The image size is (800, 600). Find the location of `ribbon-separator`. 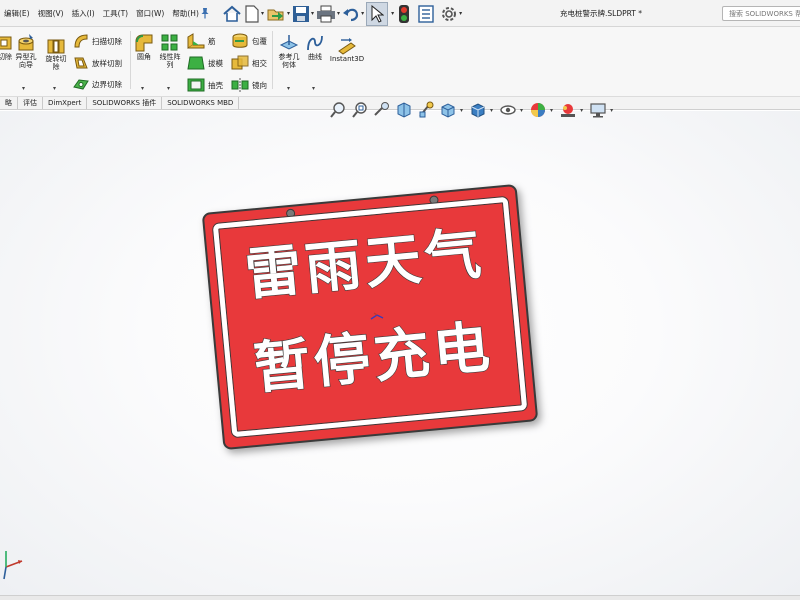

ribbon-separator is located at coordinates (130, 60).